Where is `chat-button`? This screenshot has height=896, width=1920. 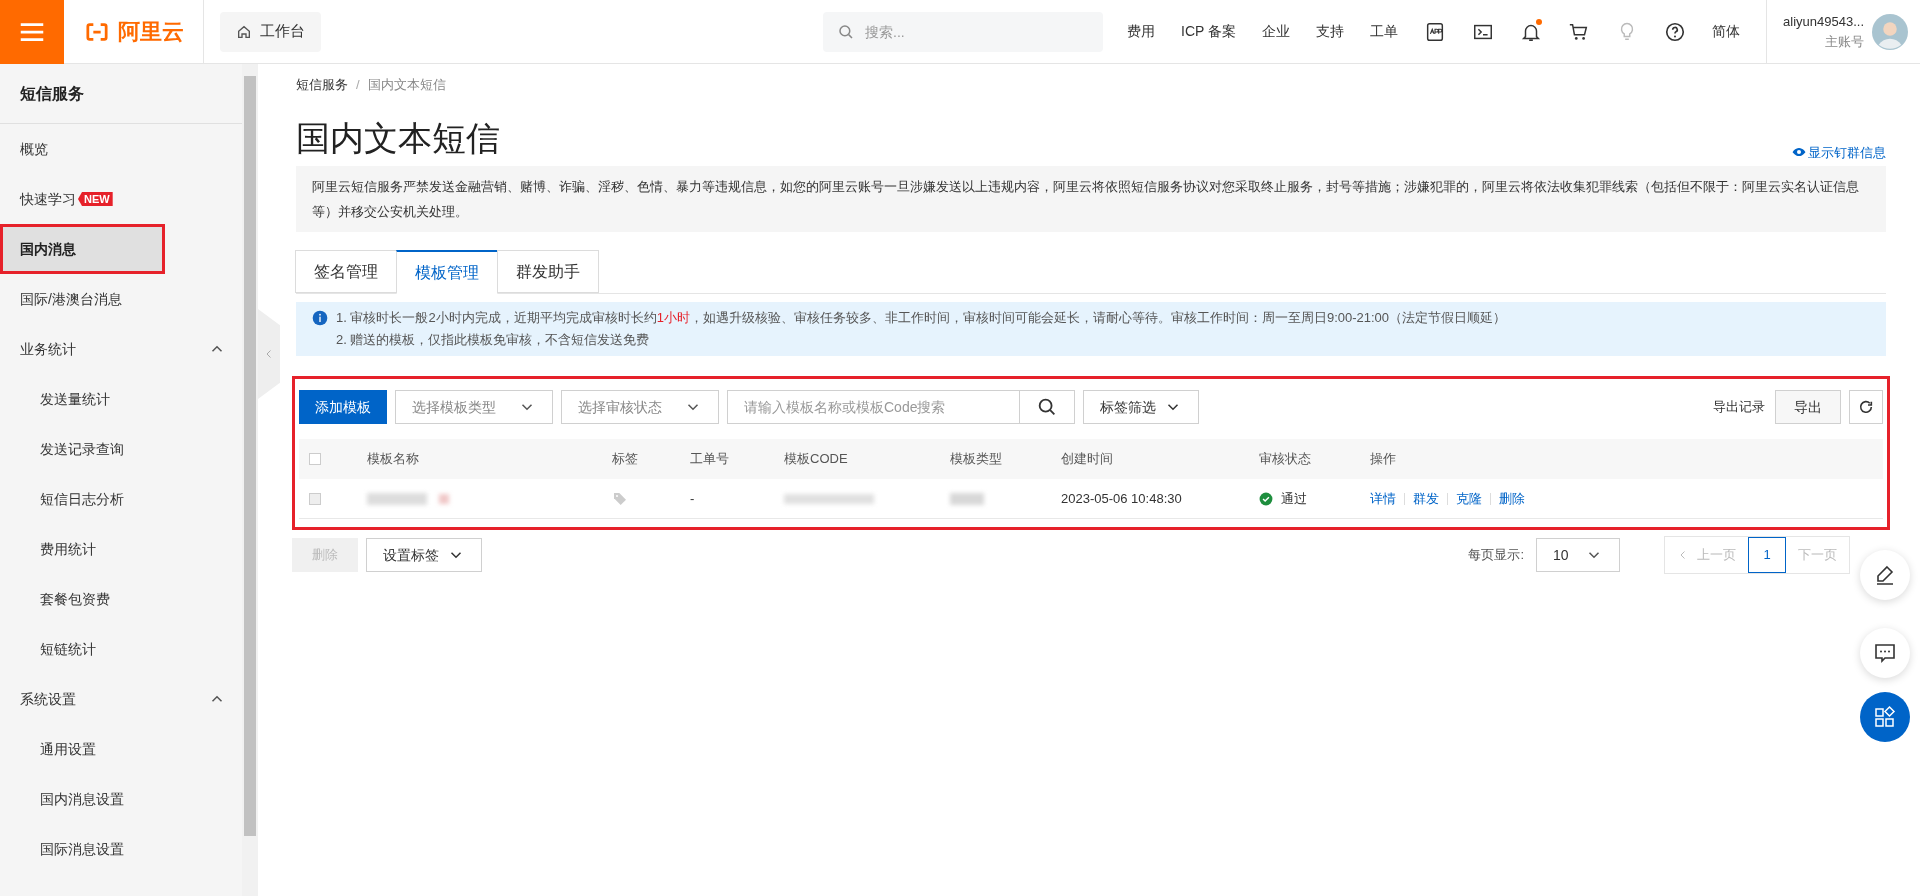
chat-button is located at coordinates (1885, 653).